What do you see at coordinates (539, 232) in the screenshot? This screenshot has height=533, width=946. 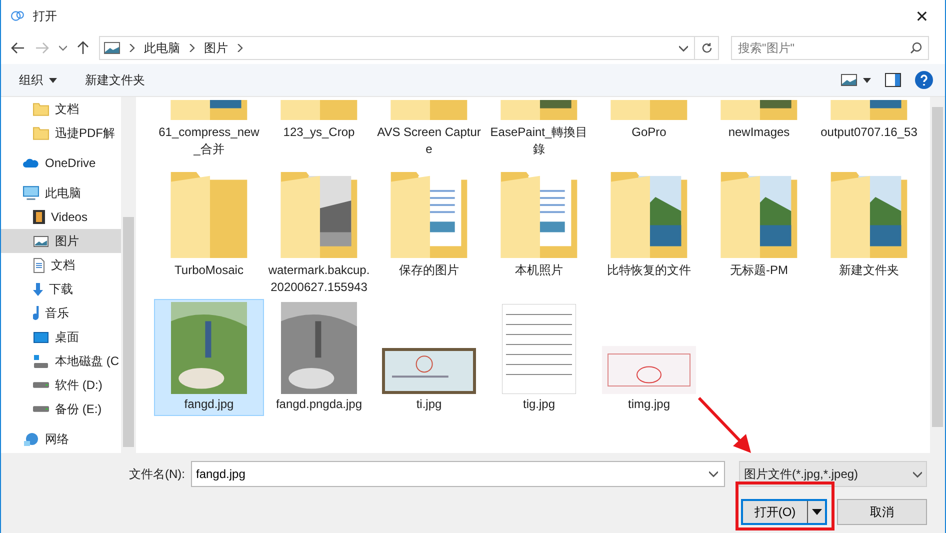 I see `file-item: 本机照片` at bounding box center [539, 232].